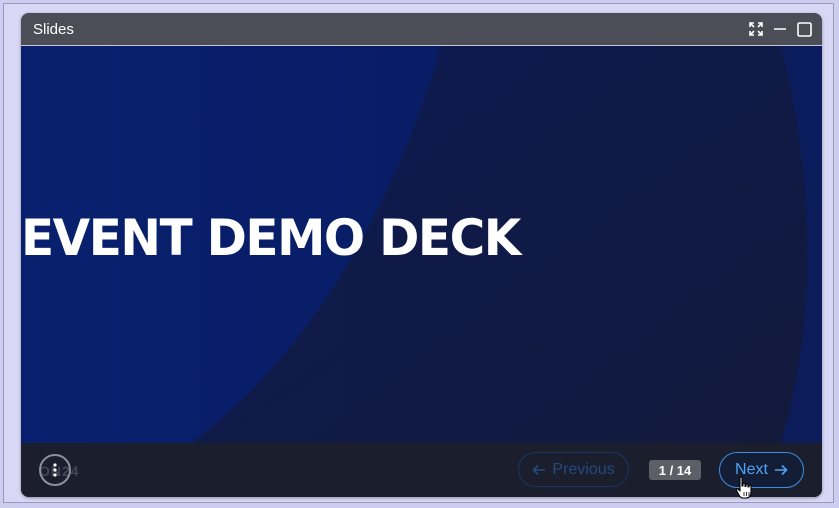 Image resolution: width=839 pixels, height=508 pixels. What do you see at coordinates (743, 487) in the screenshot?
I see `hand-pointer-icon` at bounding box center [743, 487].